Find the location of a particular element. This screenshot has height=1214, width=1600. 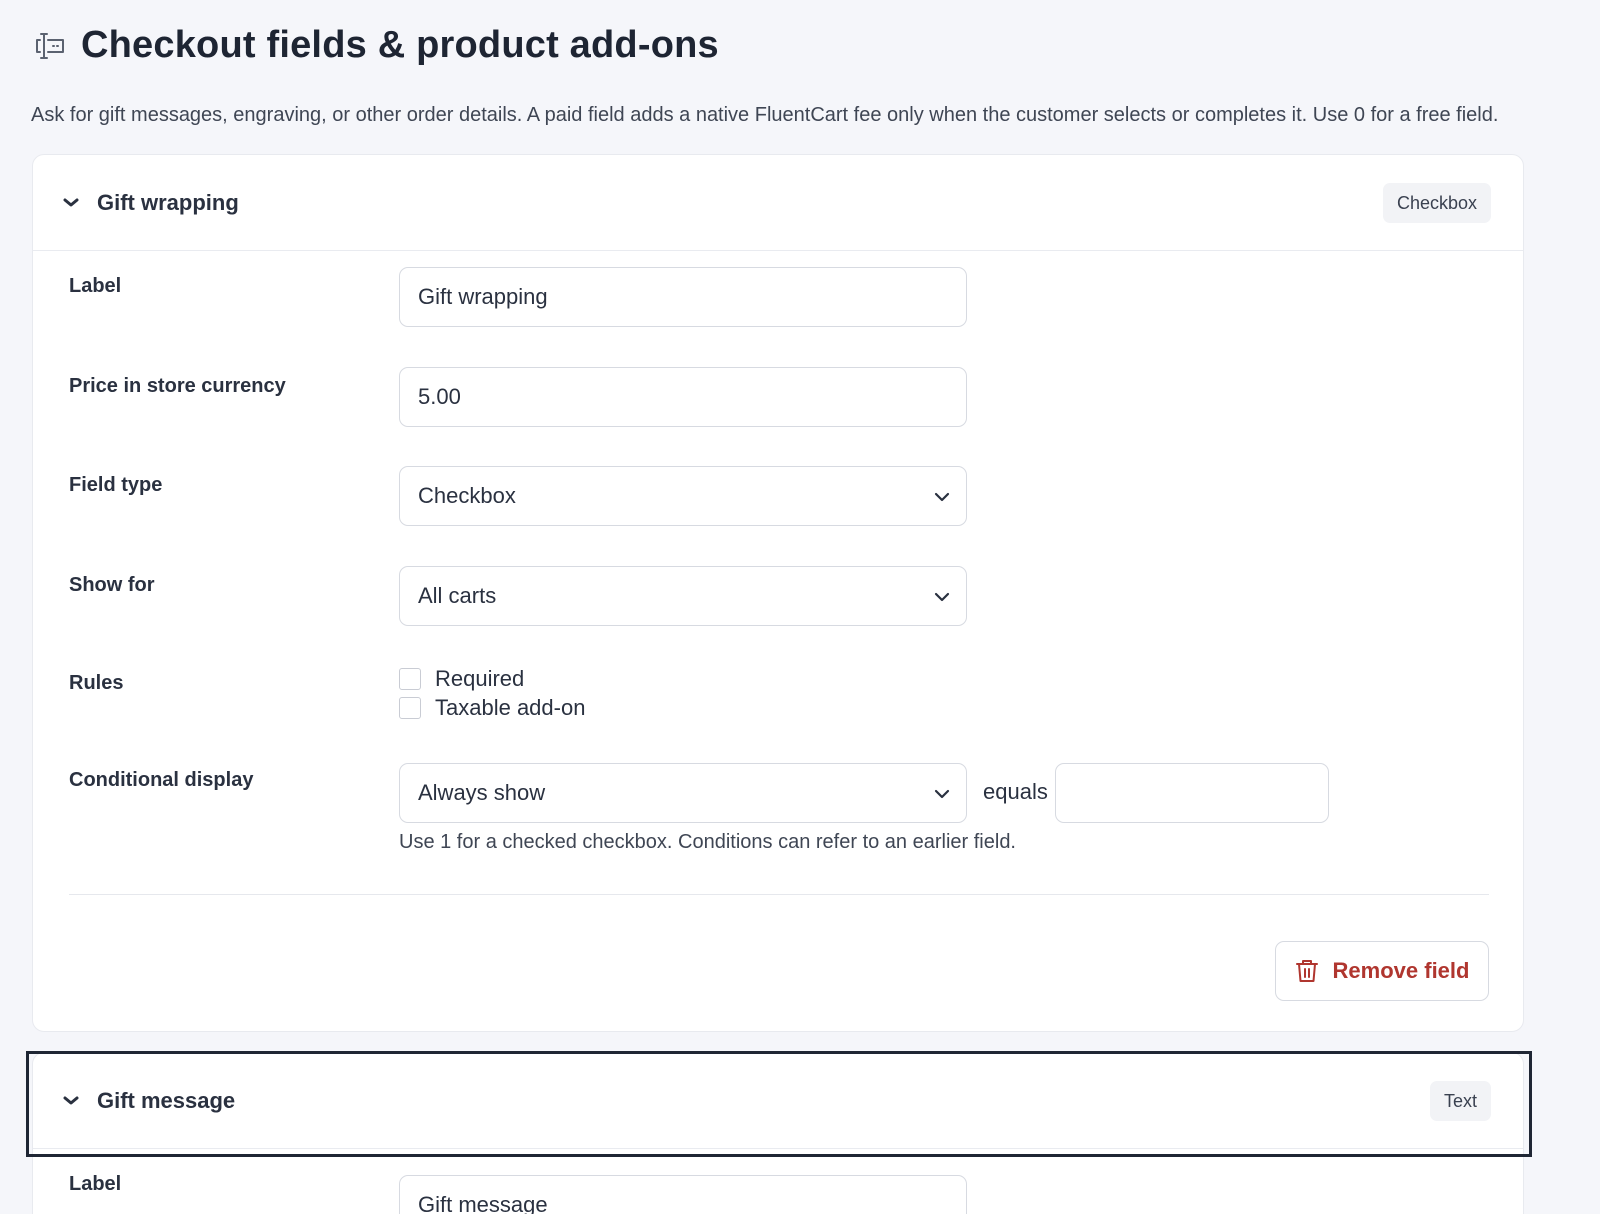

remove-field-label: Remove field is located at coordinates (1401, 970).